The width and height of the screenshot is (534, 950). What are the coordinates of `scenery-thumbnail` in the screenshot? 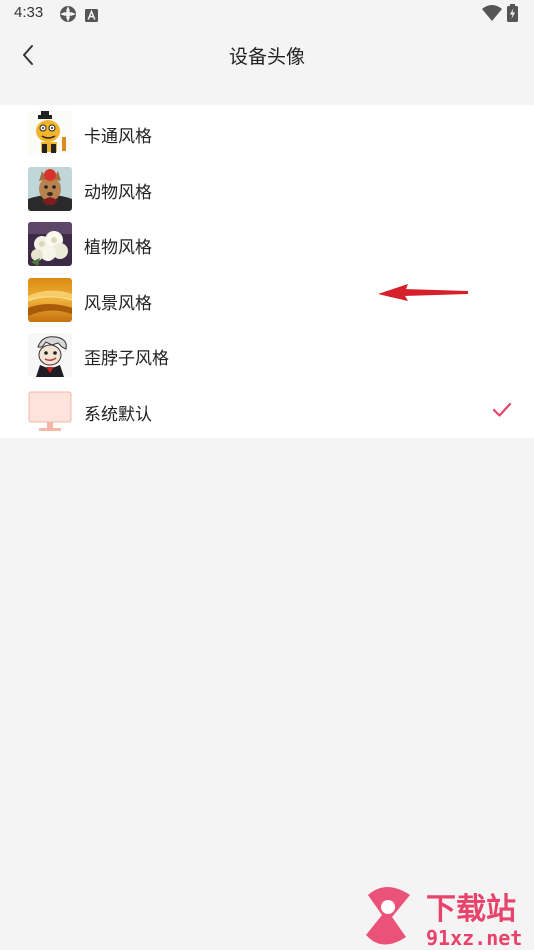 It's located at (50, 299).